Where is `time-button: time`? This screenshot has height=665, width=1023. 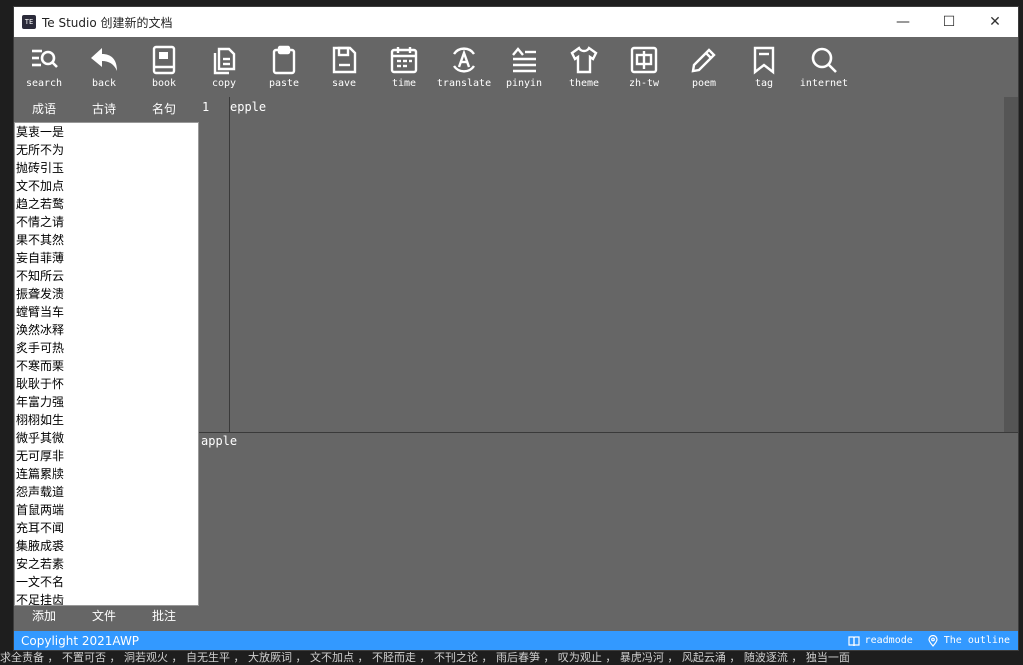 time-button: time is located at coordinates (404, 67).